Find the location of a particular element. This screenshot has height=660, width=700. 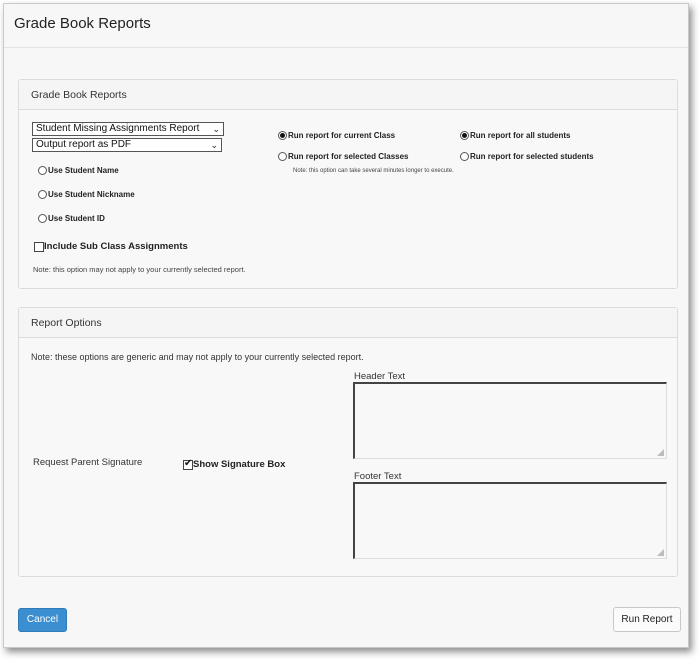

report-type-select: Student Missing Assignments Report ⌄ is located at coordinates (128, 129).